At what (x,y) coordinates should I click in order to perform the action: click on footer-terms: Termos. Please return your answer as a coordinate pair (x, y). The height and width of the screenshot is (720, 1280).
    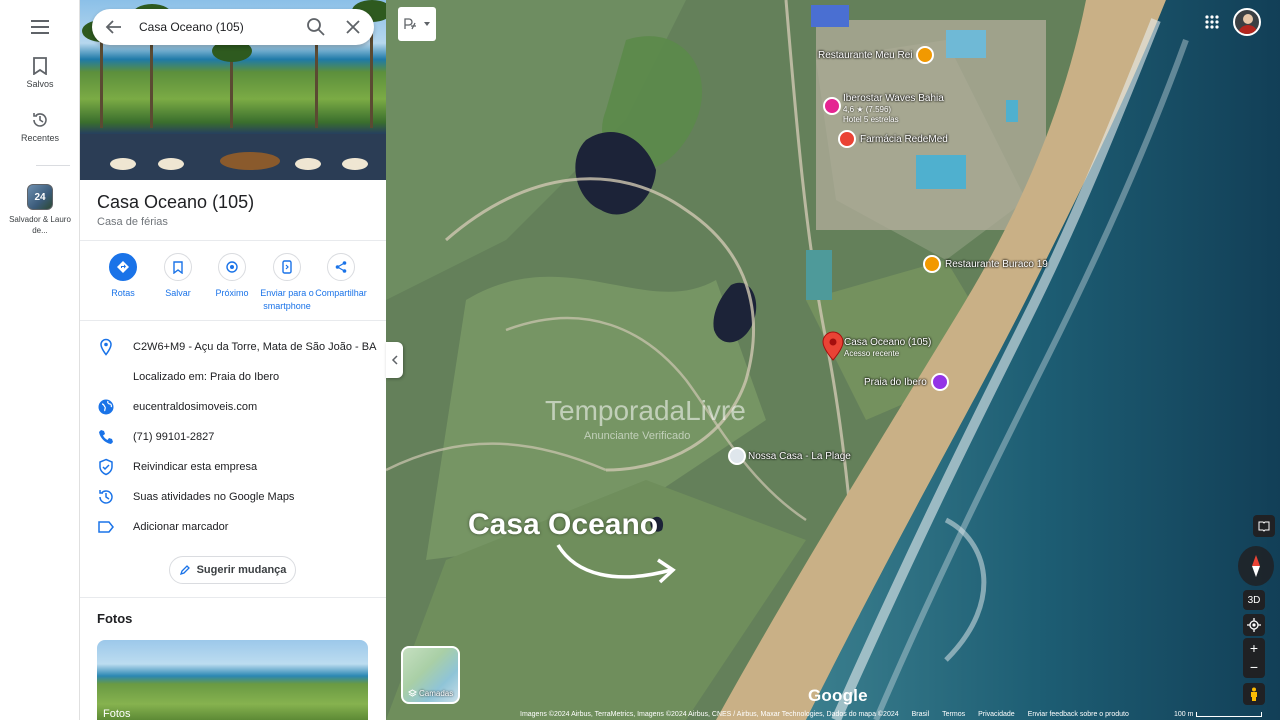
    Looking at the image, I should click on (953, 714).